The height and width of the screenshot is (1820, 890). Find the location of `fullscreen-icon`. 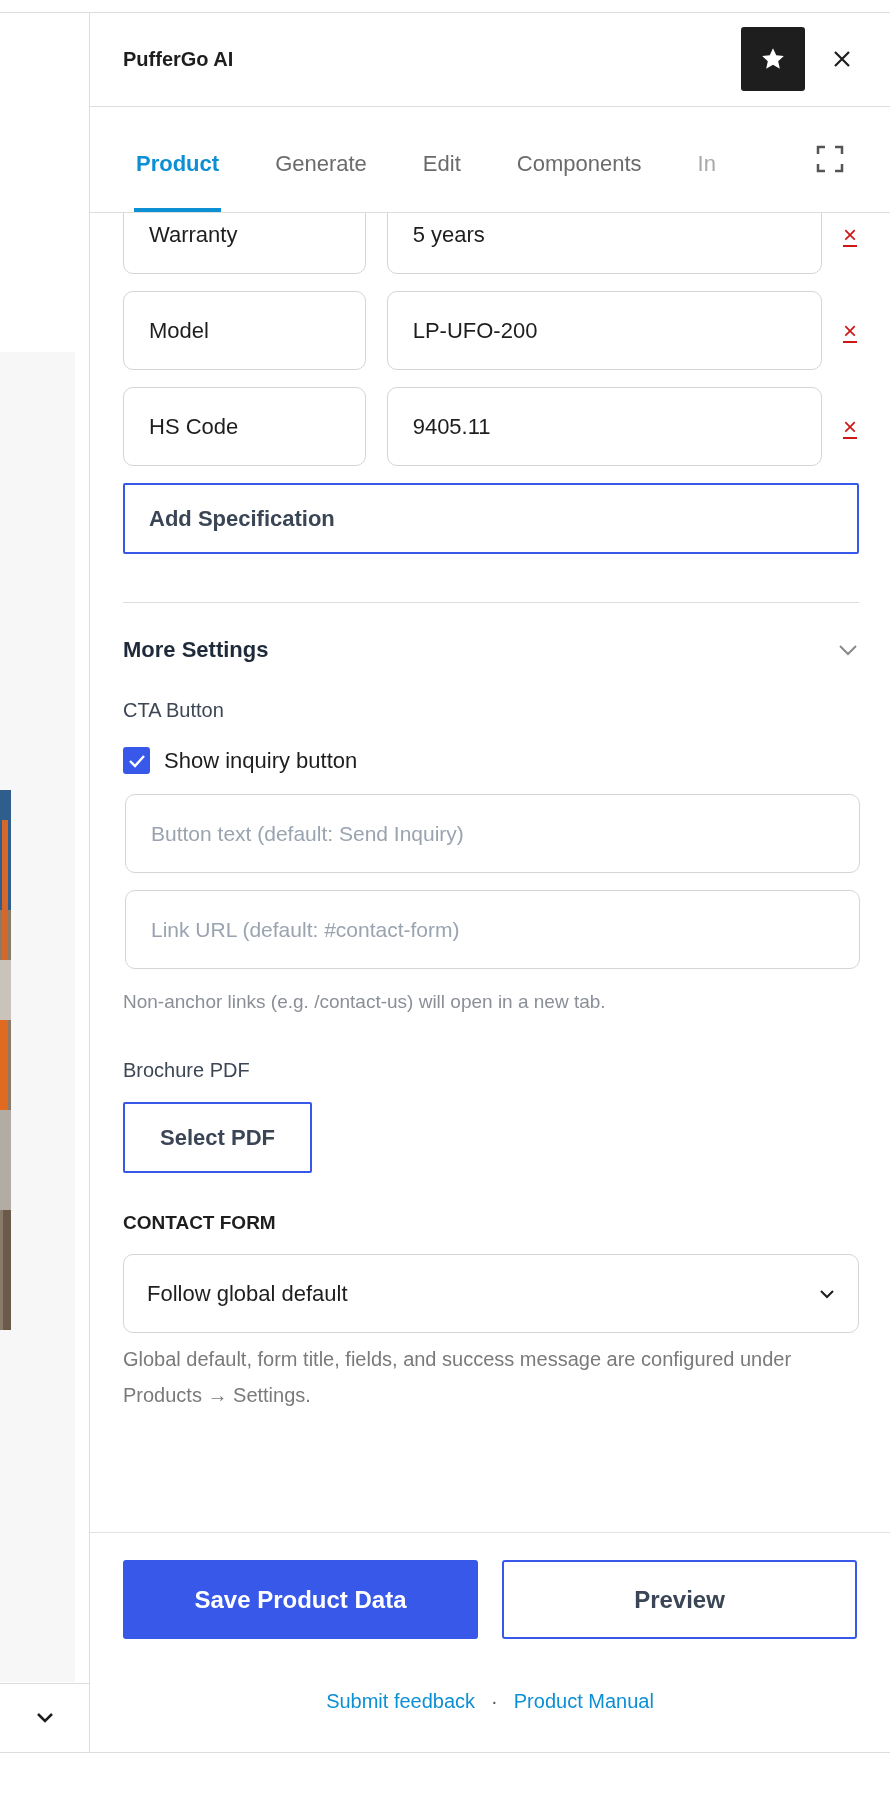

fullscreen-icon is located at coordinates (830, 159).